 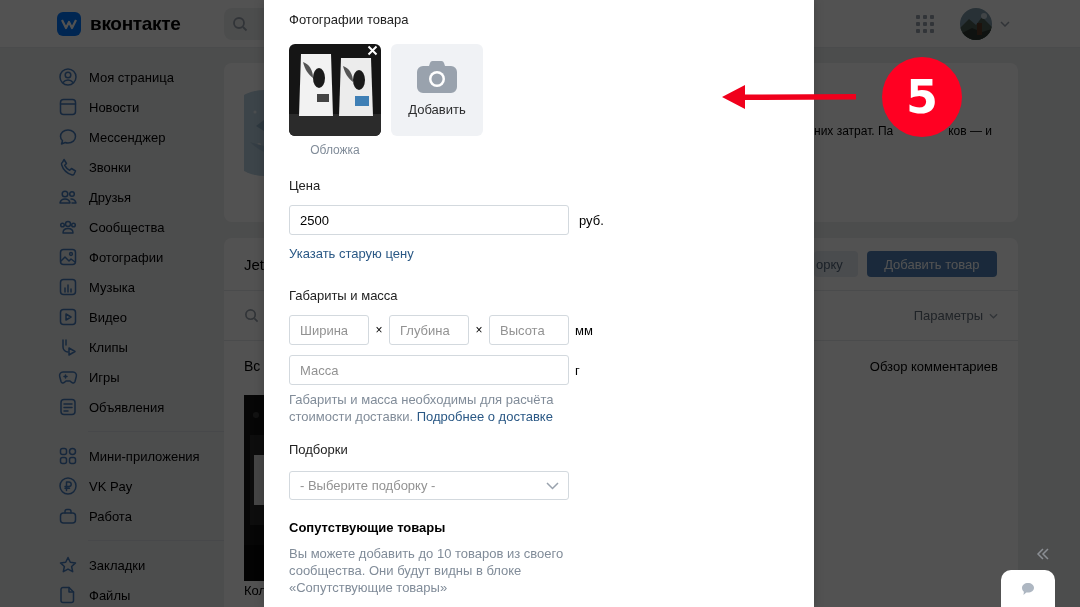 I want to click on newspaper-icon, so click(x=68, y=107).